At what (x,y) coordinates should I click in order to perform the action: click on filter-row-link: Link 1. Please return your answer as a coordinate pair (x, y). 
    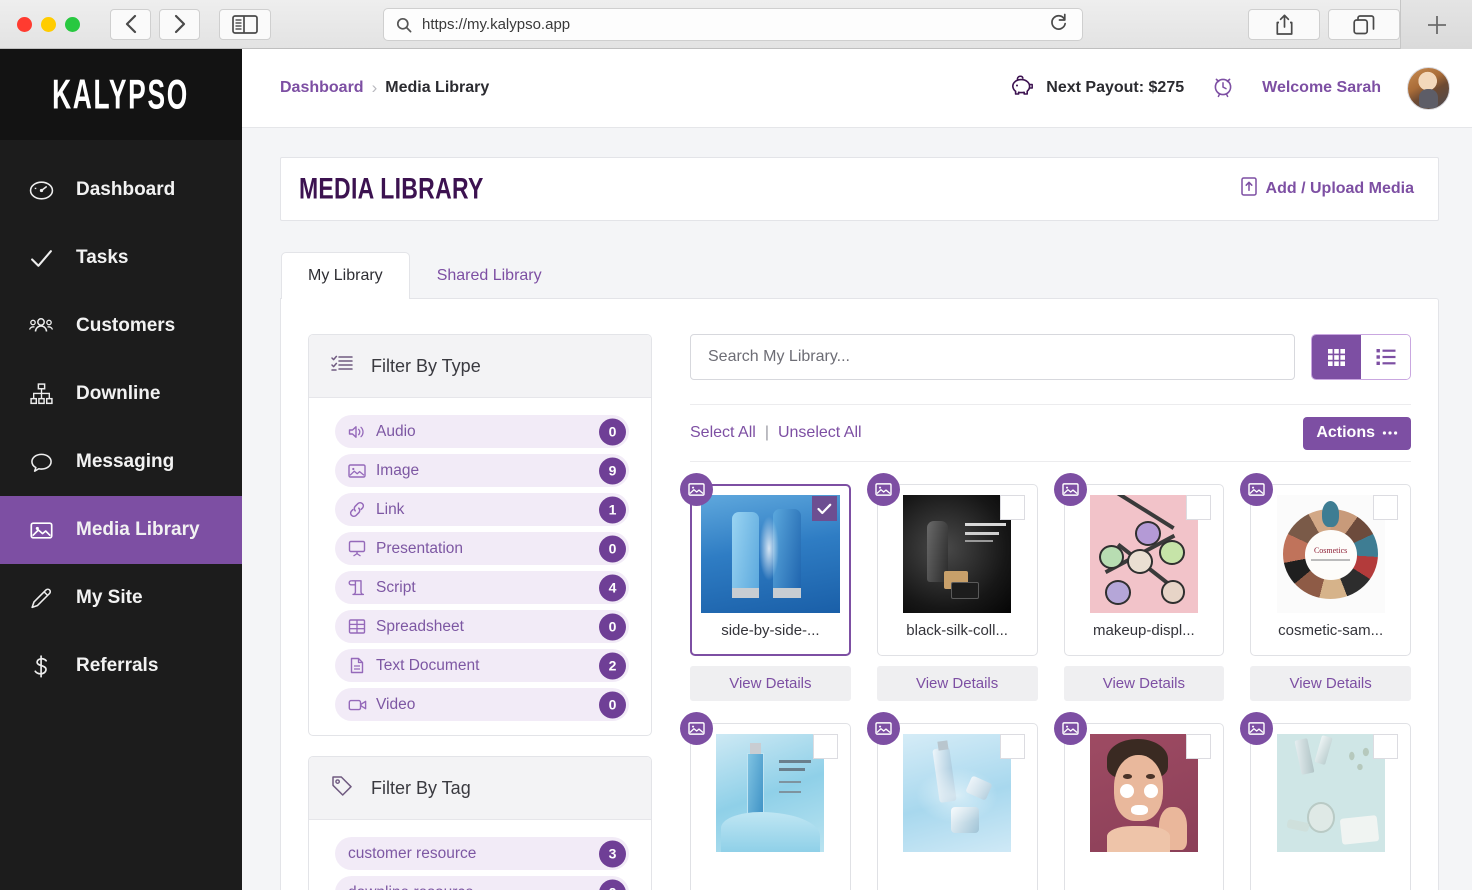
    Looking at the image, I should click on (482, 509).